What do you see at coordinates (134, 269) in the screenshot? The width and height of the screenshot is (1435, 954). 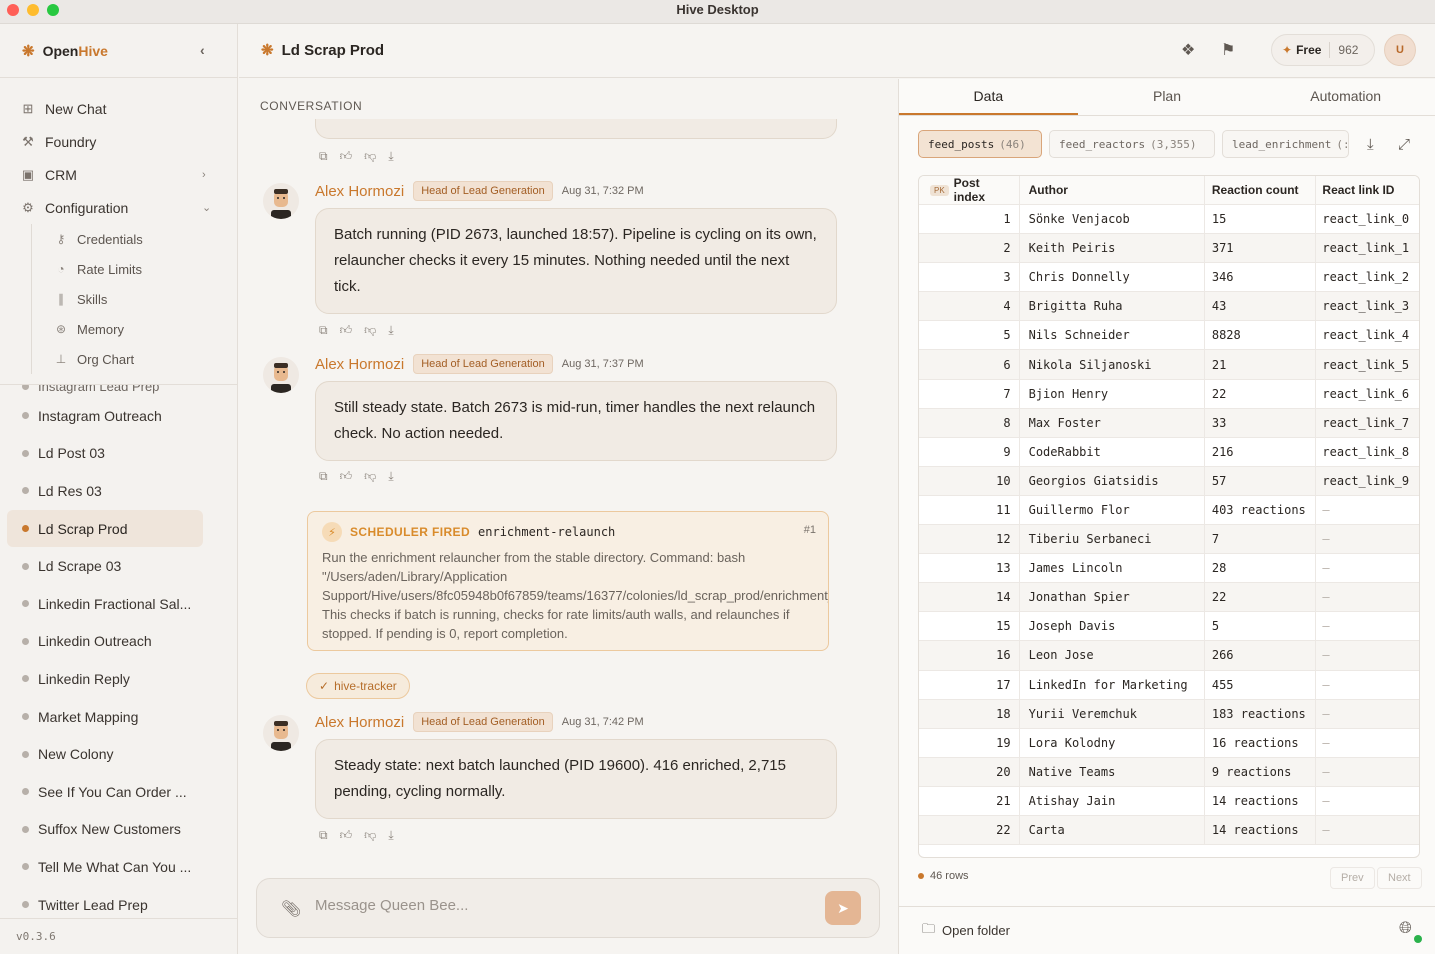 I see `config-rate-limits: ◔ Rate Limits` at bounding box center [134, 269].